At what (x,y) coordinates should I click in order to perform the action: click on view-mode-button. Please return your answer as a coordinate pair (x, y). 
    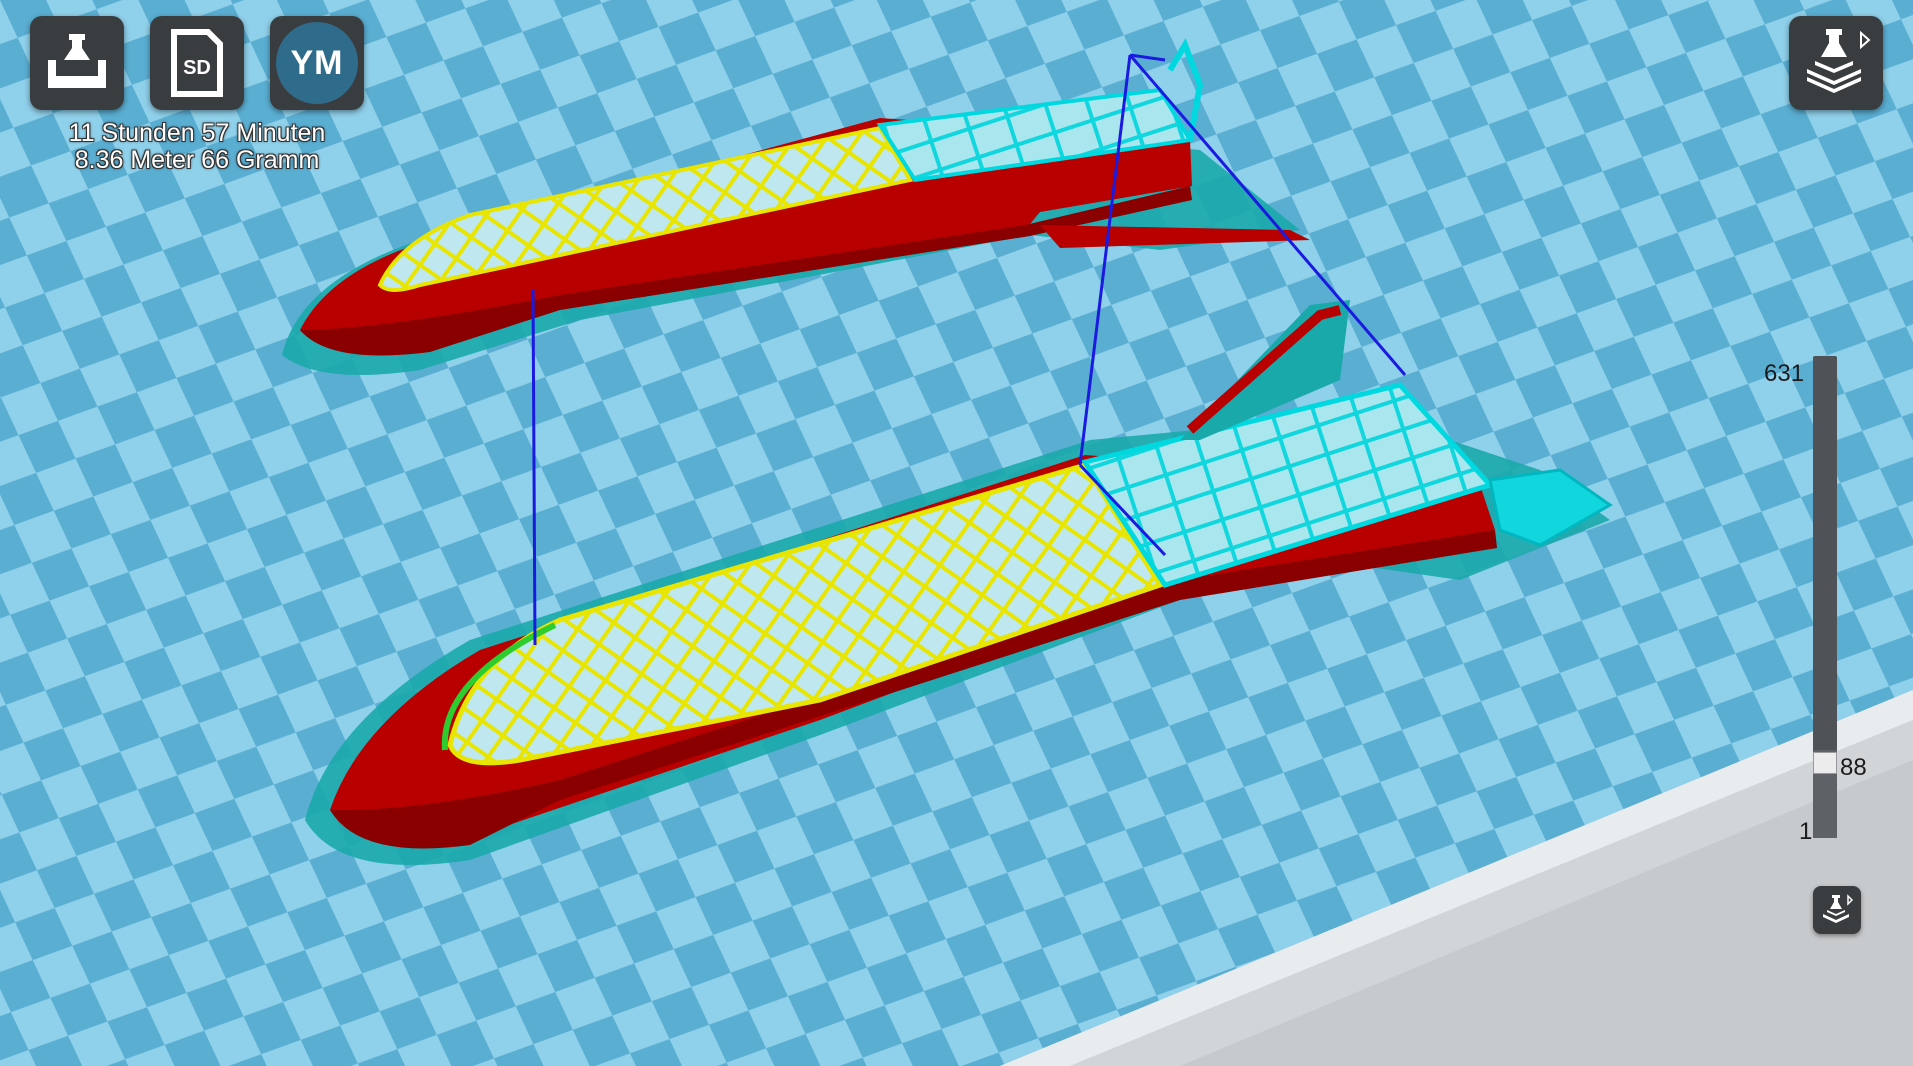
    Looking at the image, I should click on (1836, 63).